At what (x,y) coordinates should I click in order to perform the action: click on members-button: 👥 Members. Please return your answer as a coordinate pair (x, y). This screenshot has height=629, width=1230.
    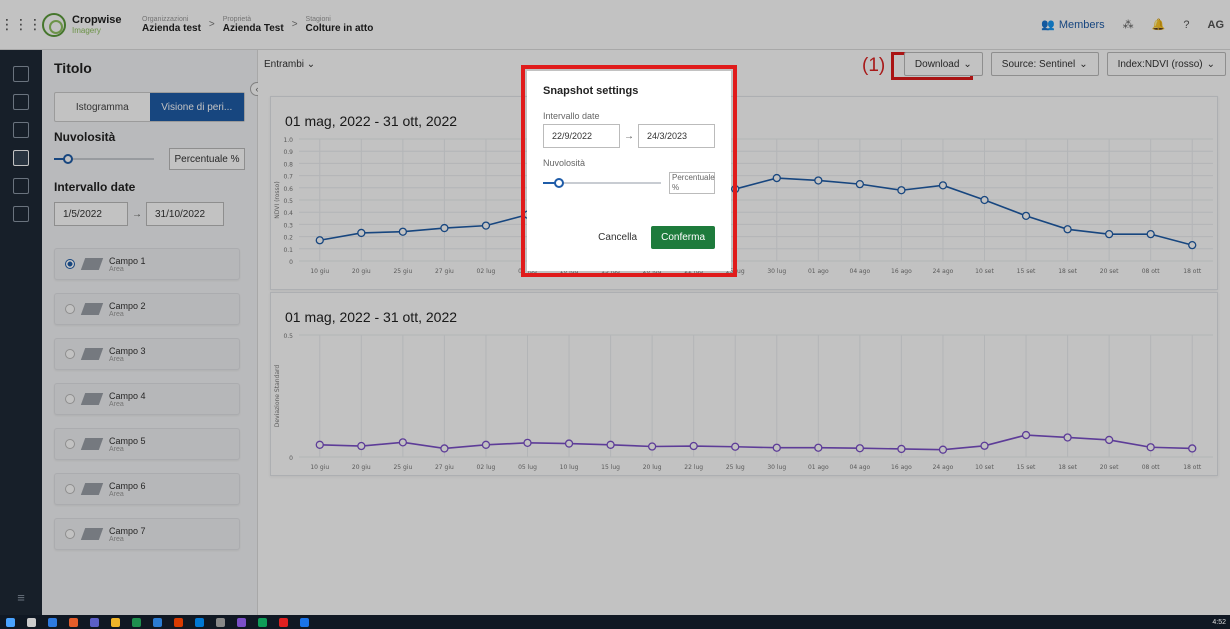
    Looking at the image, I should click on (1073, 25).